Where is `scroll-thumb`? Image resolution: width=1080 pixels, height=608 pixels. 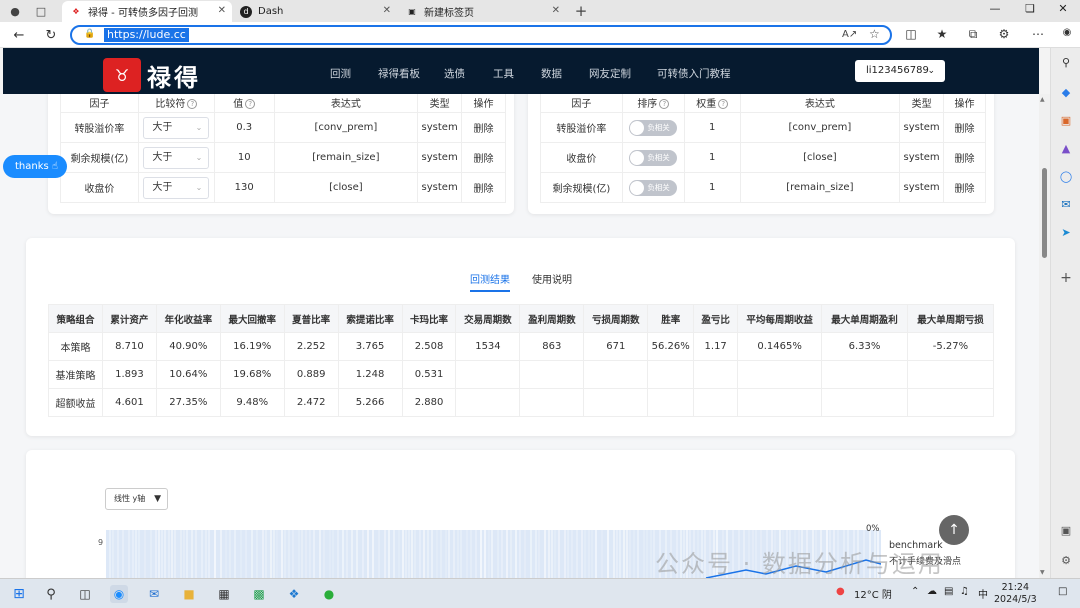
scroll-thumb is located at coordinates (1044, 213).